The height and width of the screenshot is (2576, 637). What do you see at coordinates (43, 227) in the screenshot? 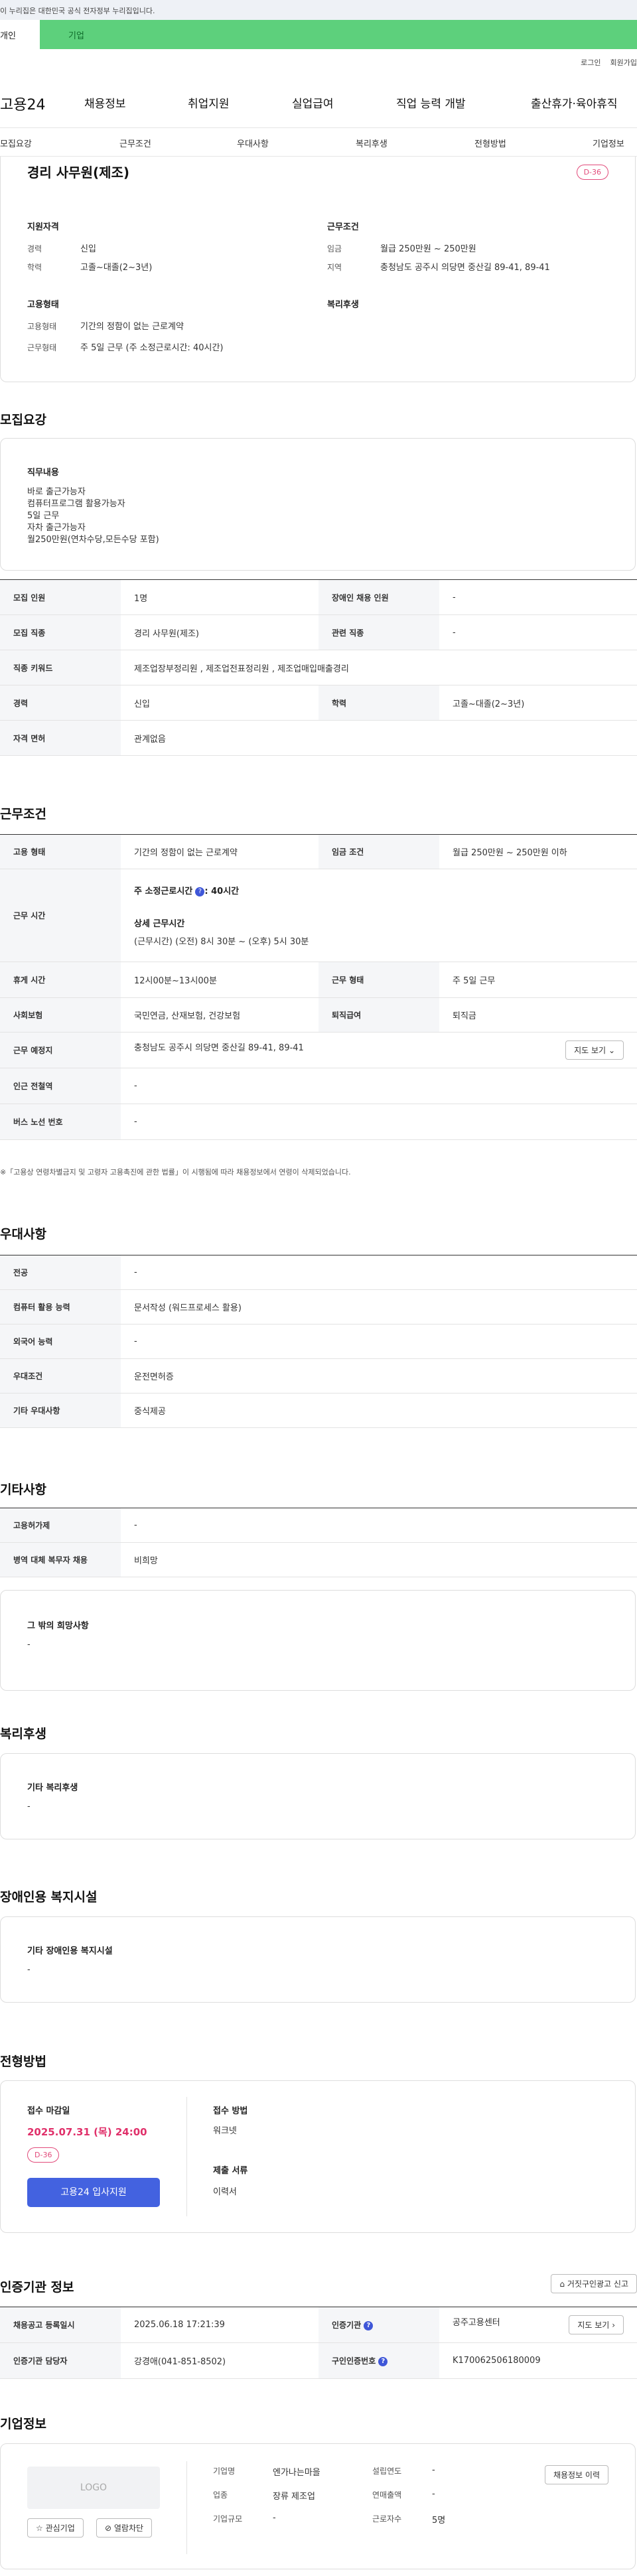
I see `qual-title: 지원자격` at bounding box center [43, 227].